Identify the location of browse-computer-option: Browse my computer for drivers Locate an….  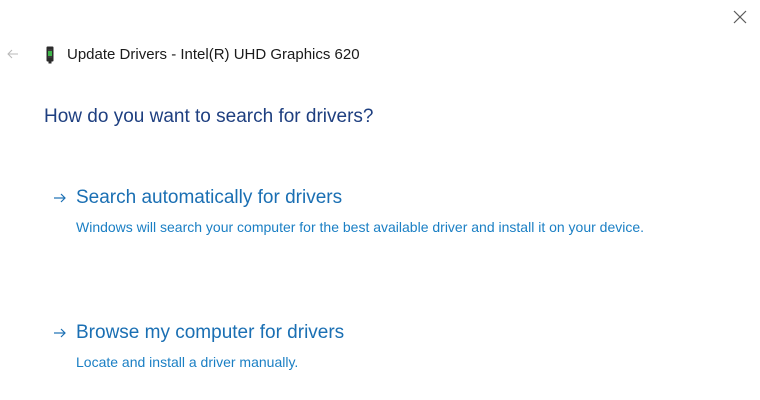
(362, 347).